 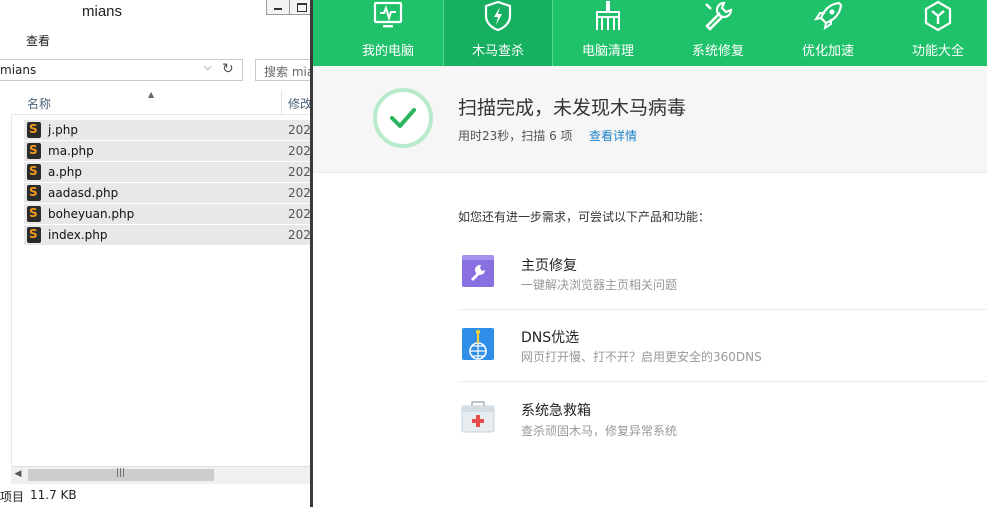 What do you see at coordinates (717, 51) in the screenshot?
I see `nav-label: 系统修复` at bounding box center [717, 51].